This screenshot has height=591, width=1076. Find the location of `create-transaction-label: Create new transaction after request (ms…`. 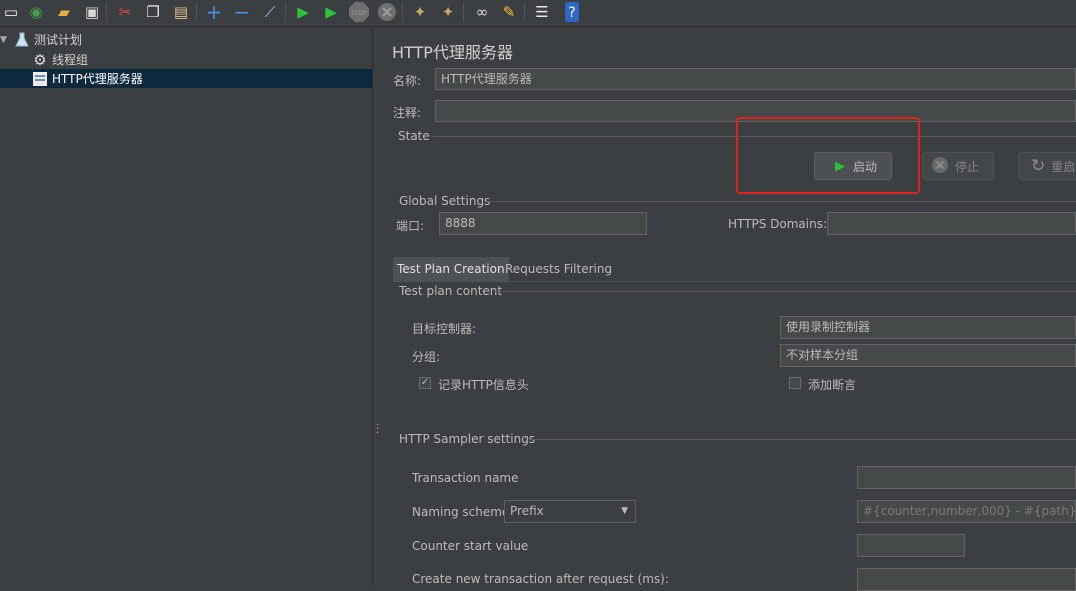

create-transaction-label: Create new transaction after request (ms… is located at coordinates (540, 579).